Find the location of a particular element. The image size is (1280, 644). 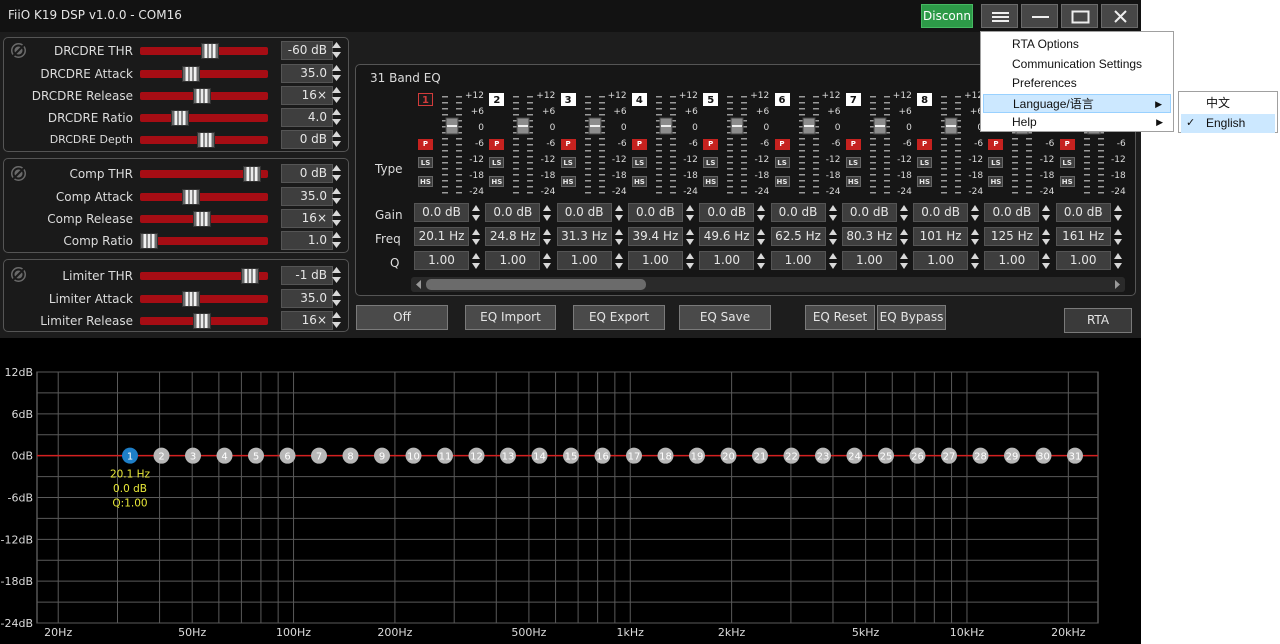

scroll-left-icon is located at coordinates (419, 284).